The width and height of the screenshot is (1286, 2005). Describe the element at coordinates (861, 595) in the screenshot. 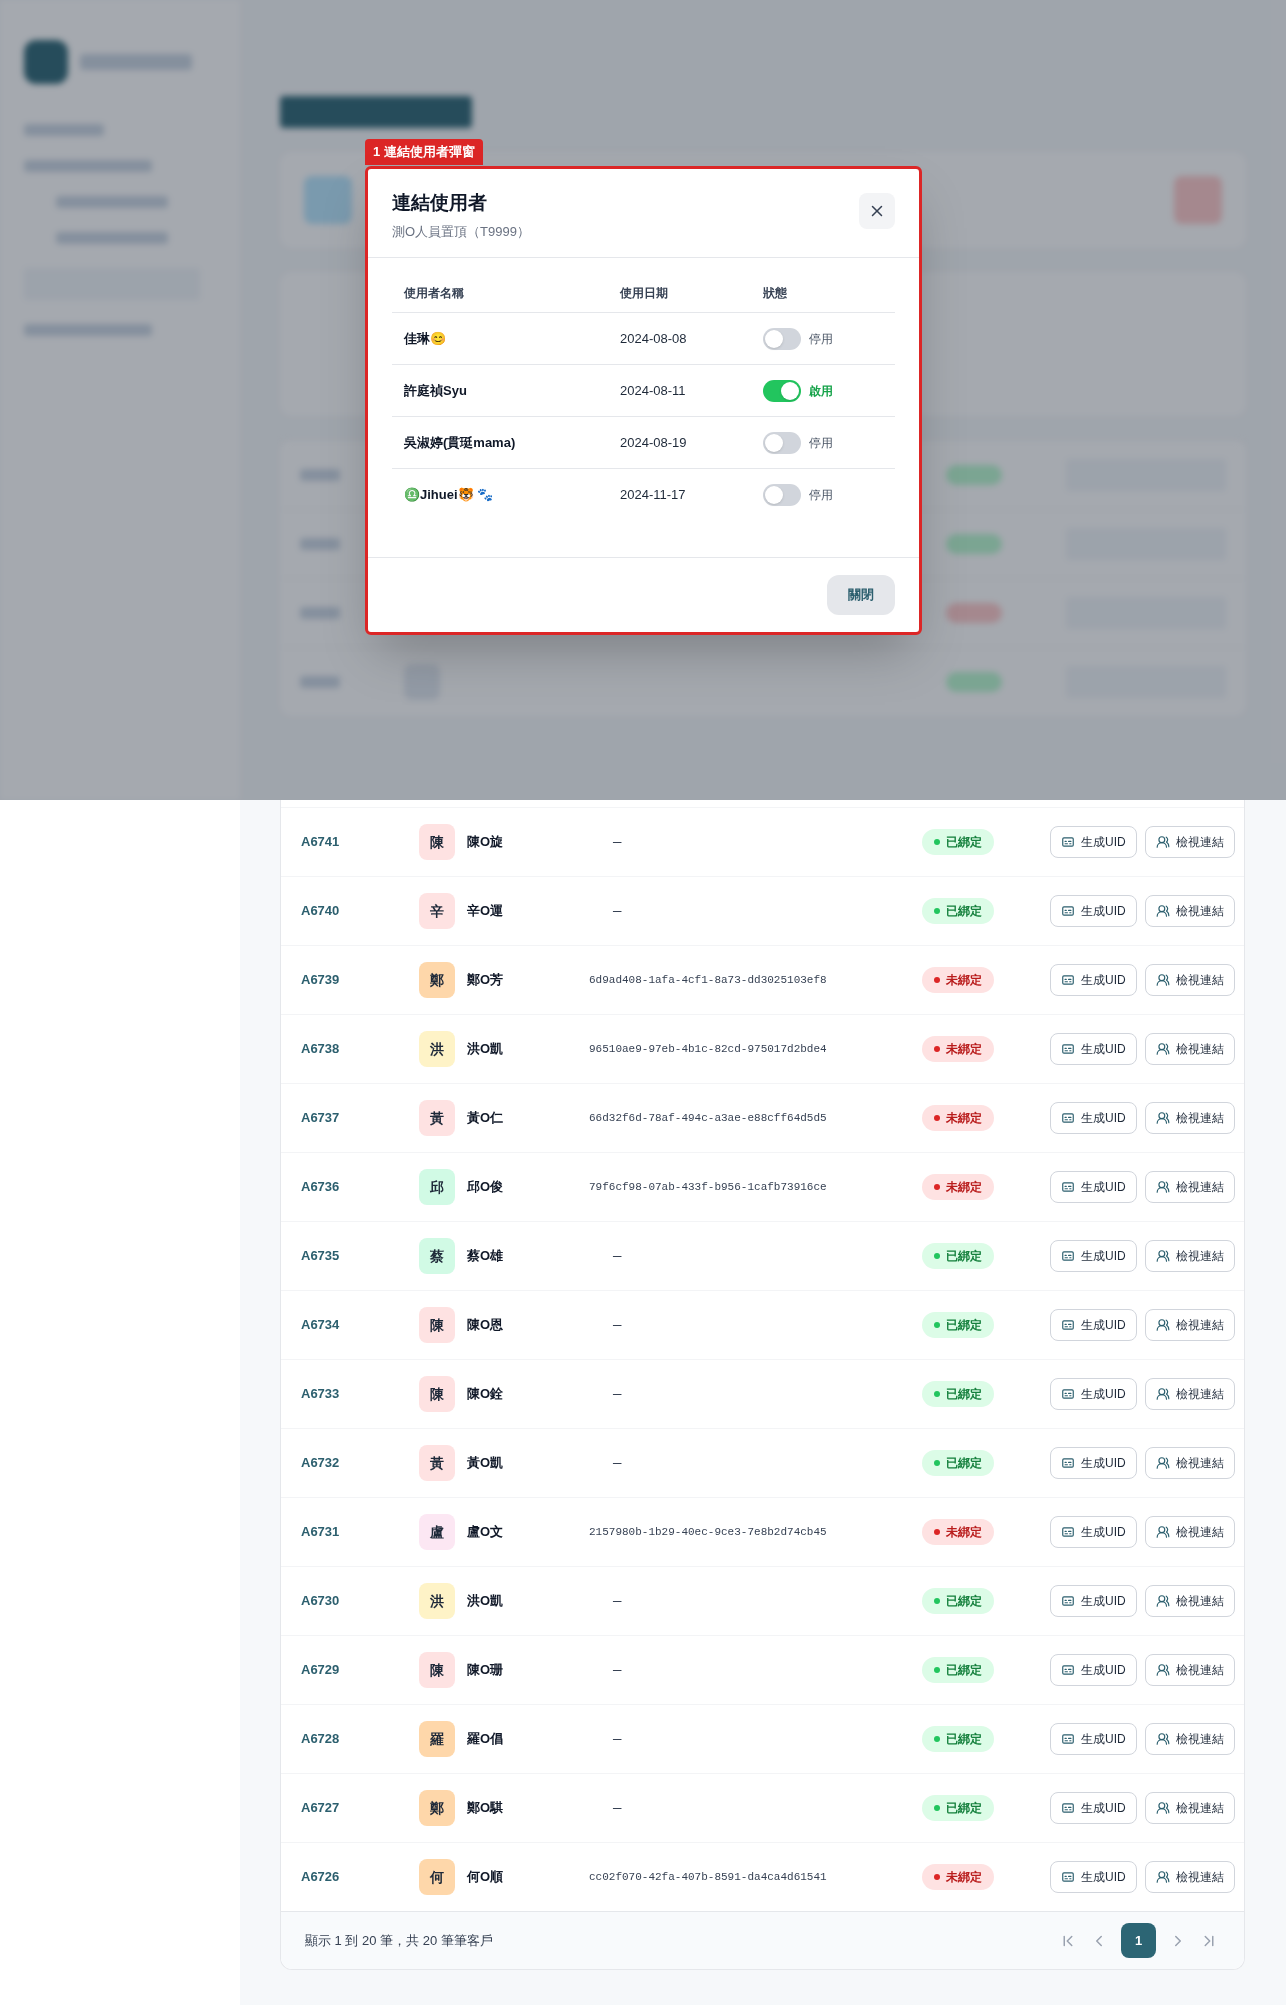

I see `close-dialog-button: 關閉` at that location.